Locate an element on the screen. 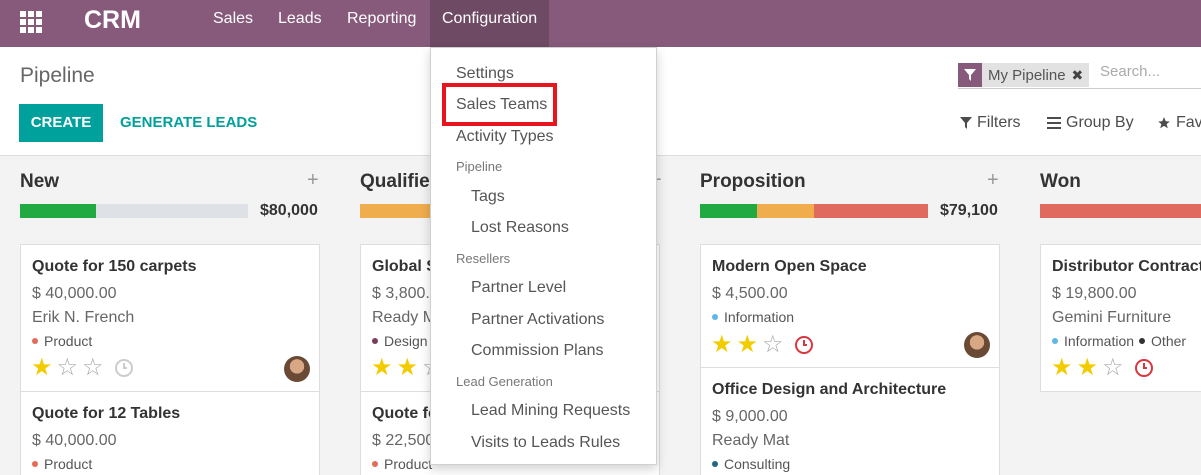  create-button: CREATE is located at coordinates (61, 123).